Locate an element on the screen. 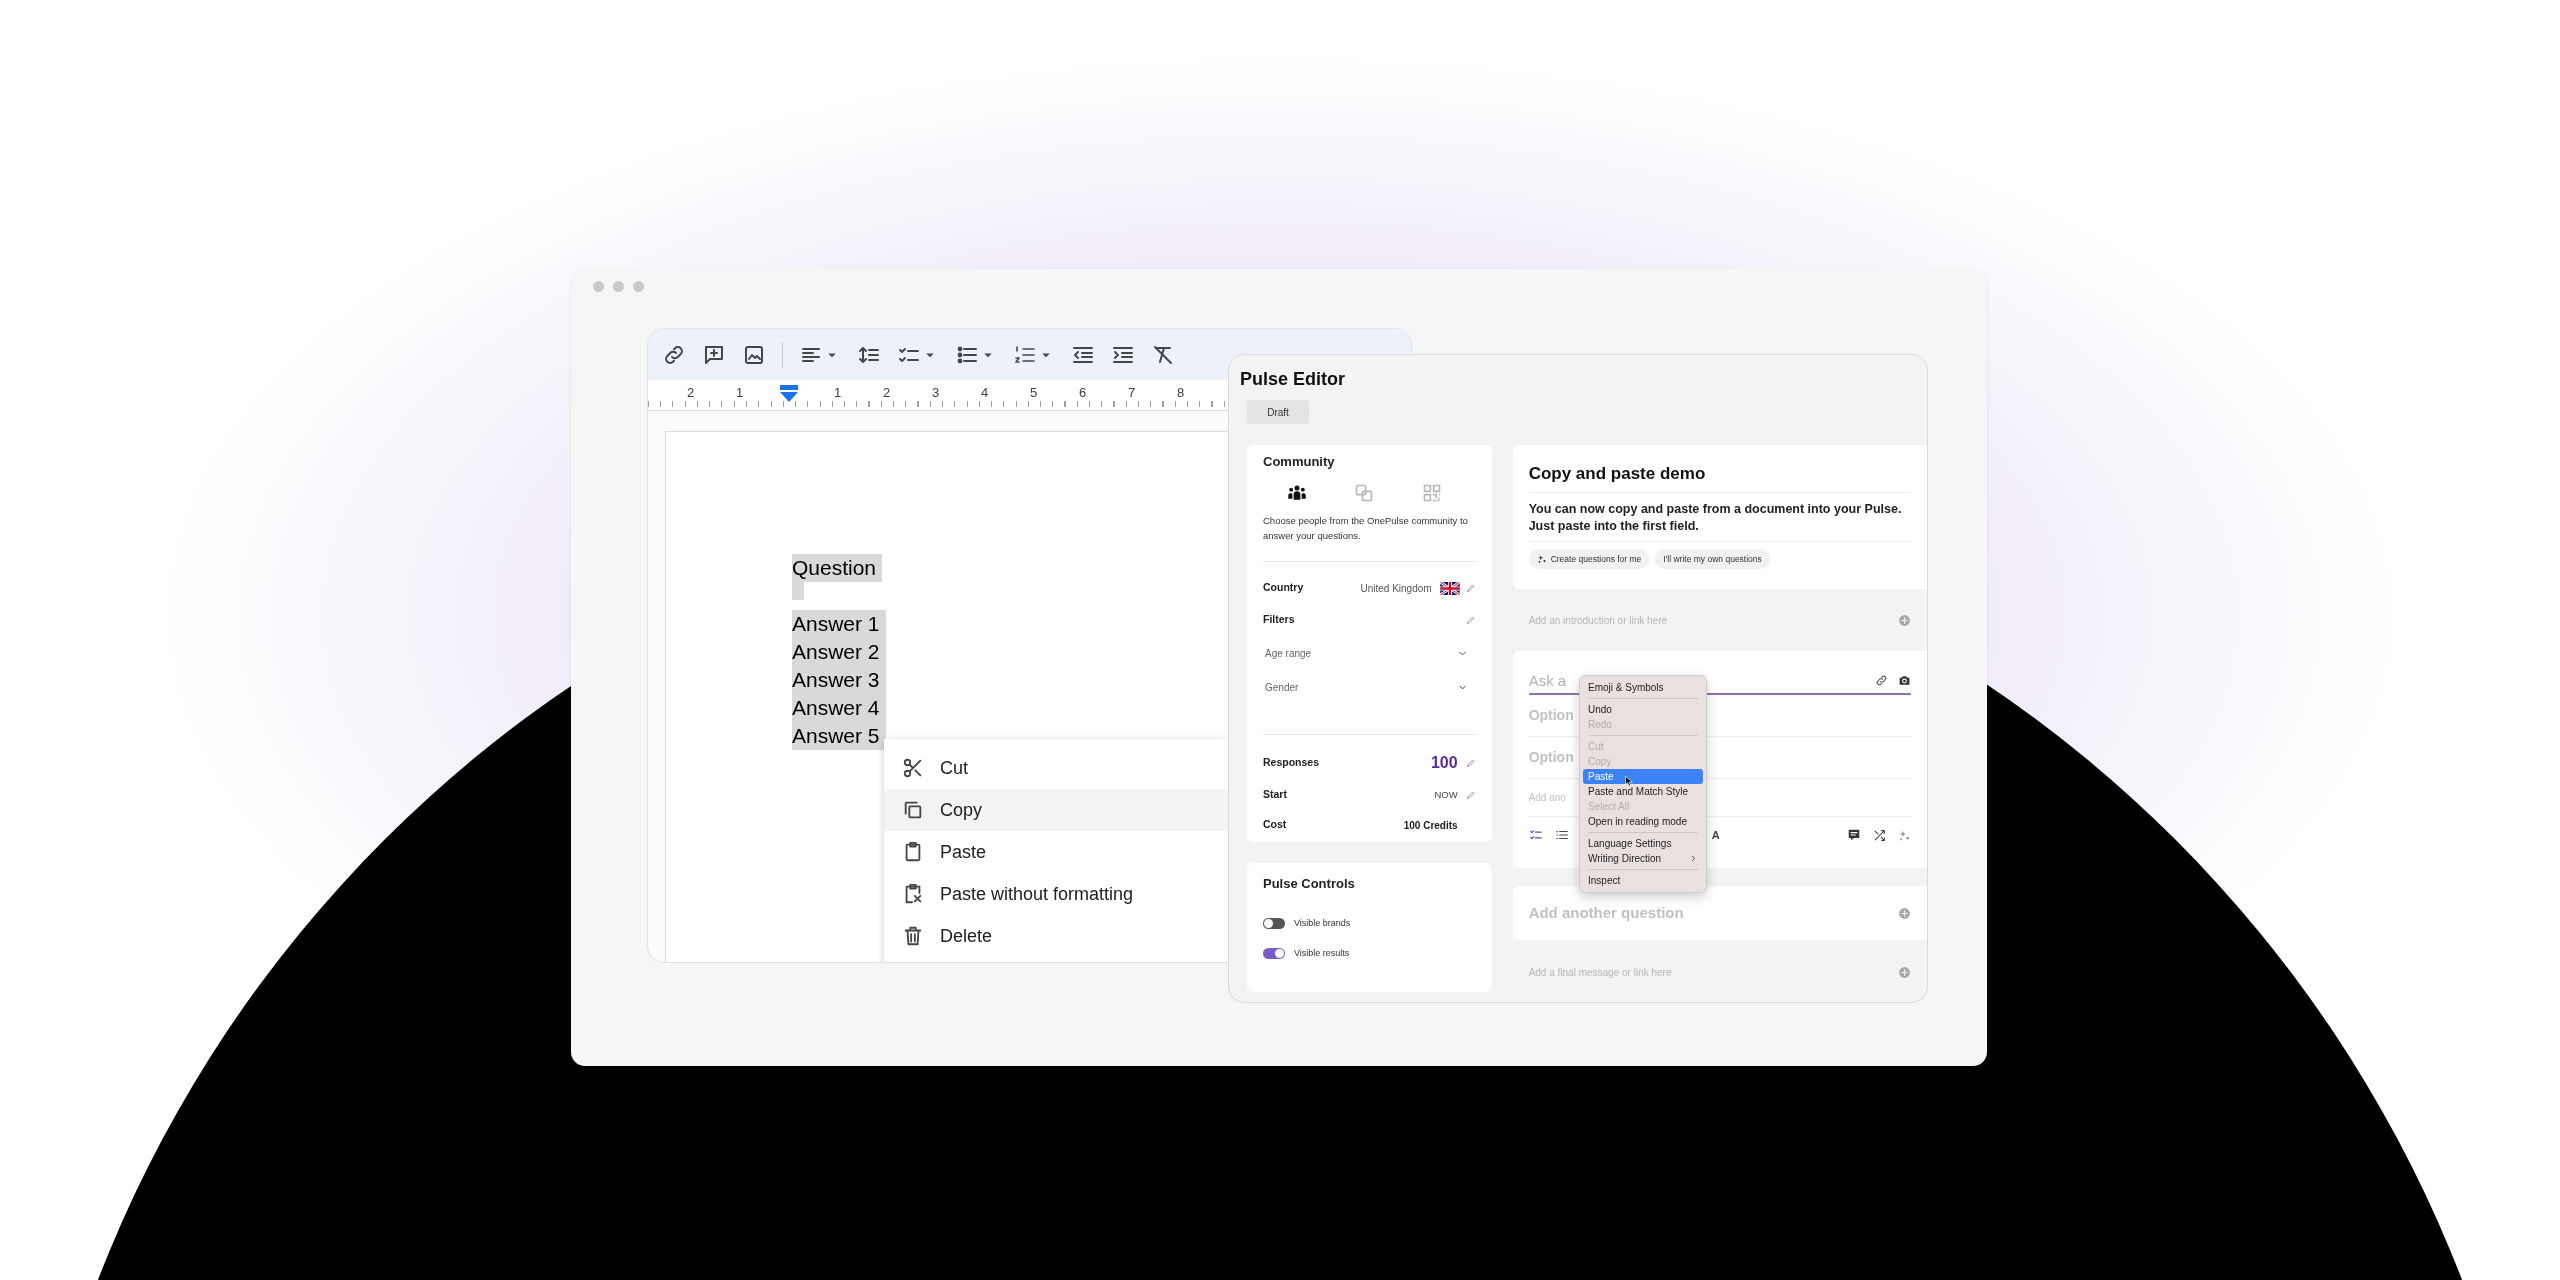 The height and width of the screenshot is (1280, 2560). trash-icon is located at coordinates (913, 936).